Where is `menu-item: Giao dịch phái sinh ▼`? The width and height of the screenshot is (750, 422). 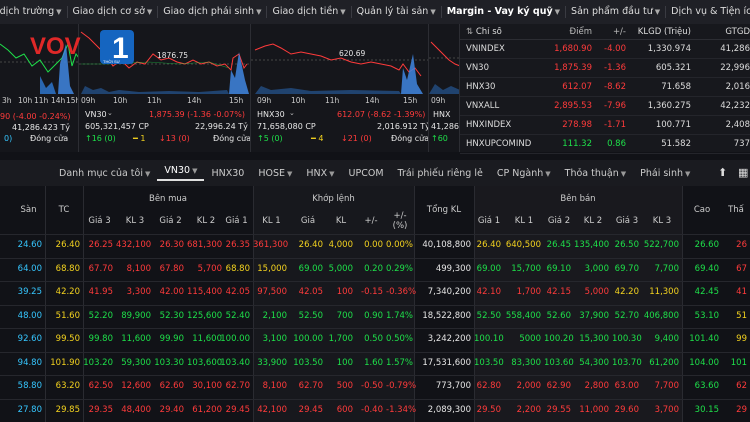 menu-item: Giao dịch phái sinh ▼ is located at coordinates (213, 12).